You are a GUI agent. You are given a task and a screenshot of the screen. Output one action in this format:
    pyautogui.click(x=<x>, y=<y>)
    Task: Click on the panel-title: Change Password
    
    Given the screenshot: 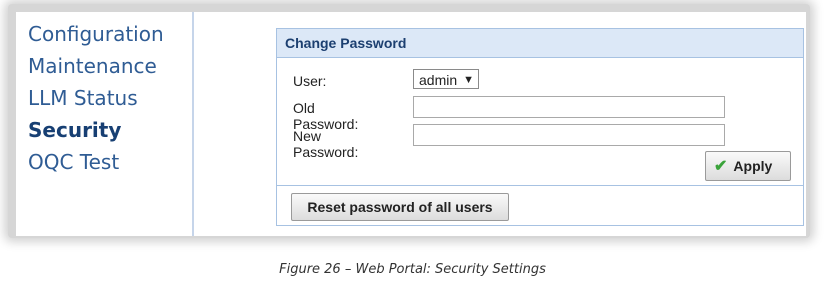 What is the action you would take?
    pyautogui.click(x=540, y=43)
    